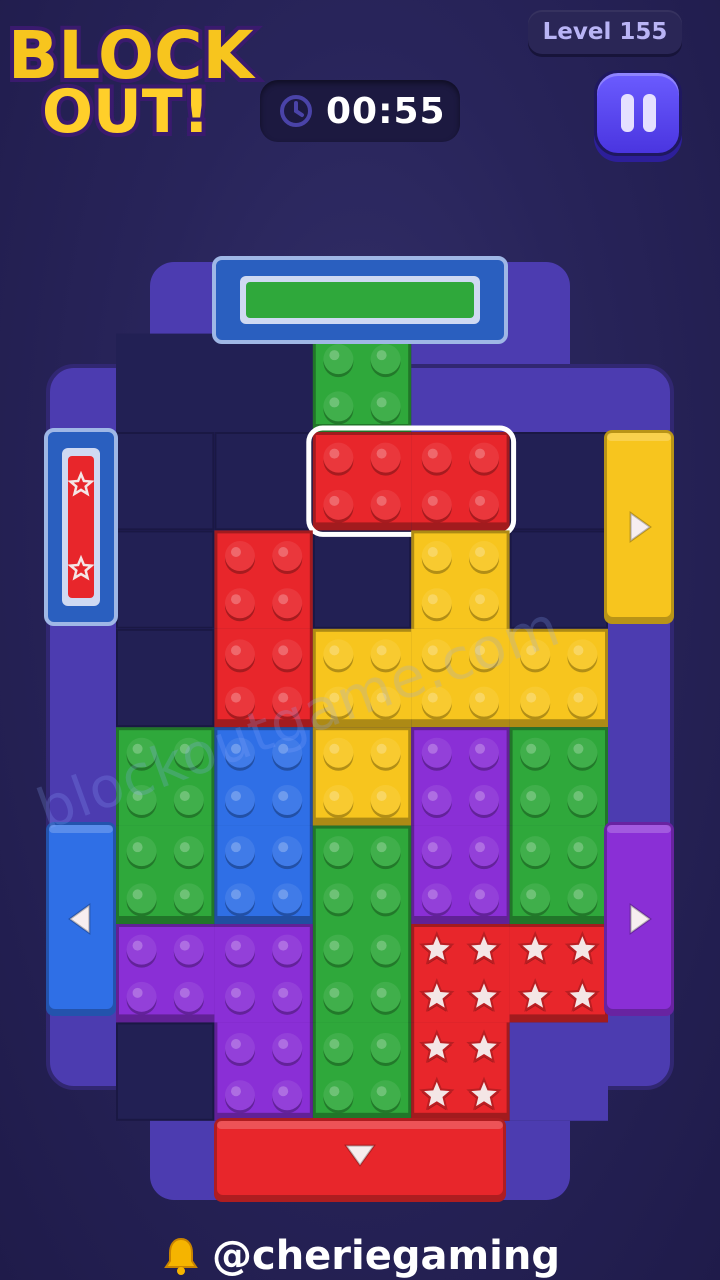 Image resolution: width=720 pixels, height=1280 pixels. I want to click on gate-right-purple, so click(639, 919).